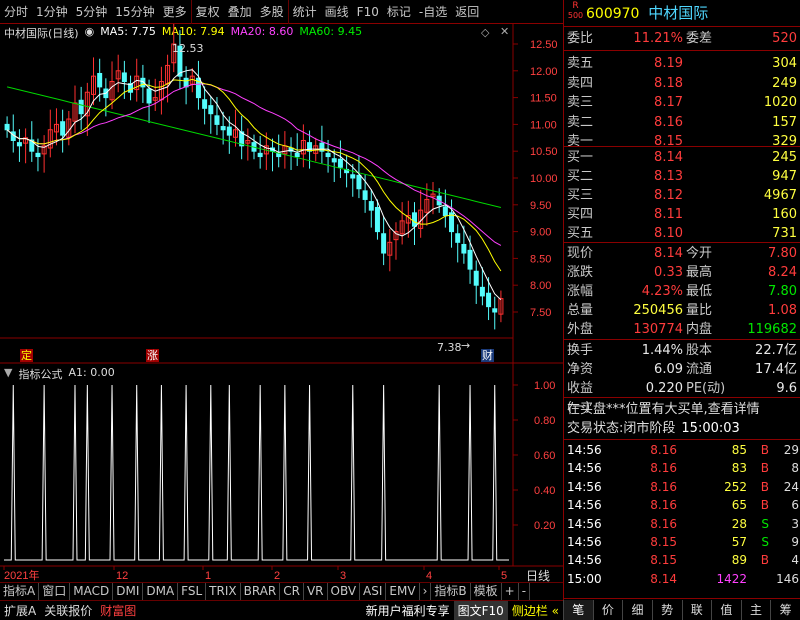  I want to click on quote-label: 收益(一), so click(580, 398).